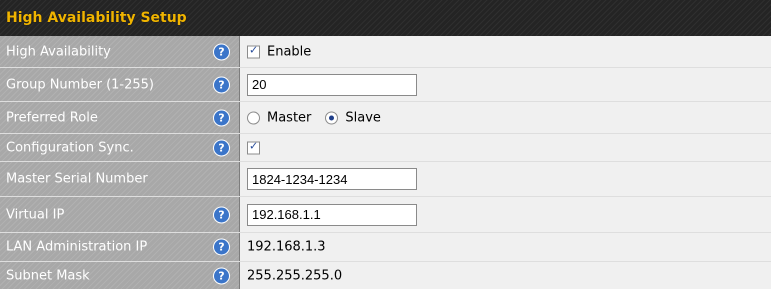  What do you see at coordinates (332, 117) in the screenshot?
I see `slave-radio` at bounding box center [332, 117].